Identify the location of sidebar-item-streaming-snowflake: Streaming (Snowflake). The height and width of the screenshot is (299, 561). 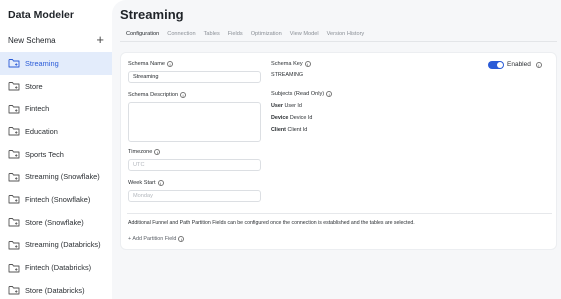
(56, 176).